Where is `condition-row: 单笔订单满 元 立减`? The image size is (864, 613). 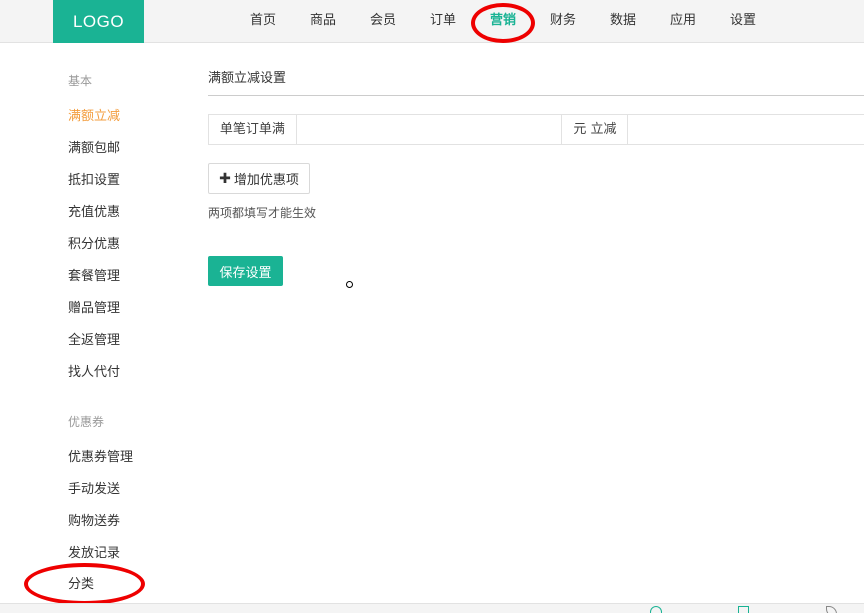 condition-row: 单笔订单满 元 立减 is located at coordinates (536, 129).